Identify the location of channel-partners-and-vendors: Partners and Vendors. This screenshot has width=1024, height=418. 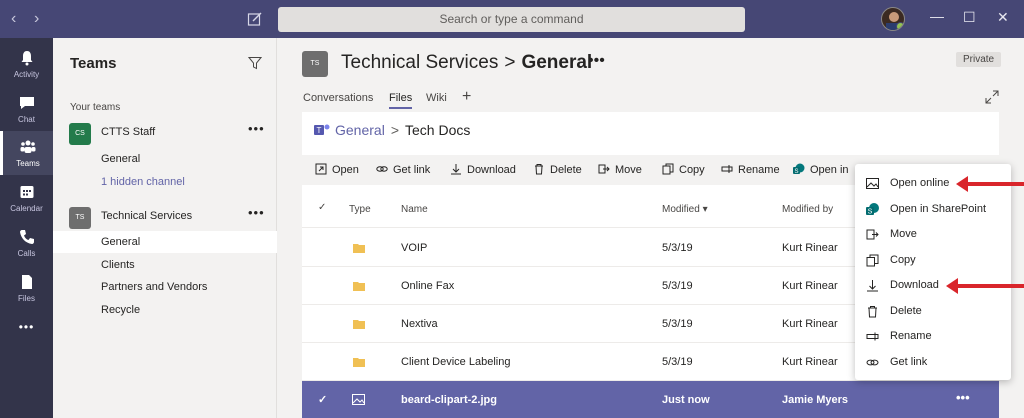
(165, 287).